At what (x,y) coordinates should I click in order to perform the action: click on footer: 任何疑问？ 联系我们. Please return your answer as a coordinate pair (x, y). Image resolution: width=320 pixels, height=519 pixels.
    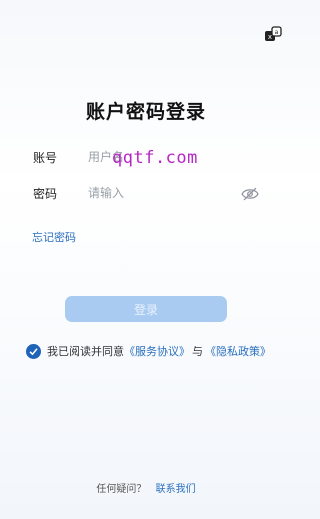
    Looking at the image, I should click on (146, 487).